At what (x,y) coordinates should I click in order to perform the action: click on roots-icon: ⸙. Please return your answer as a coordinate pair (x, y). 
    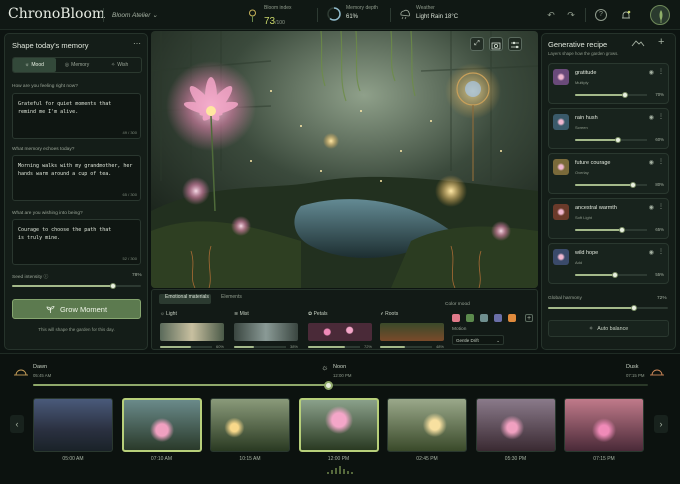
    Looking at the image, I should click on (382, 314).